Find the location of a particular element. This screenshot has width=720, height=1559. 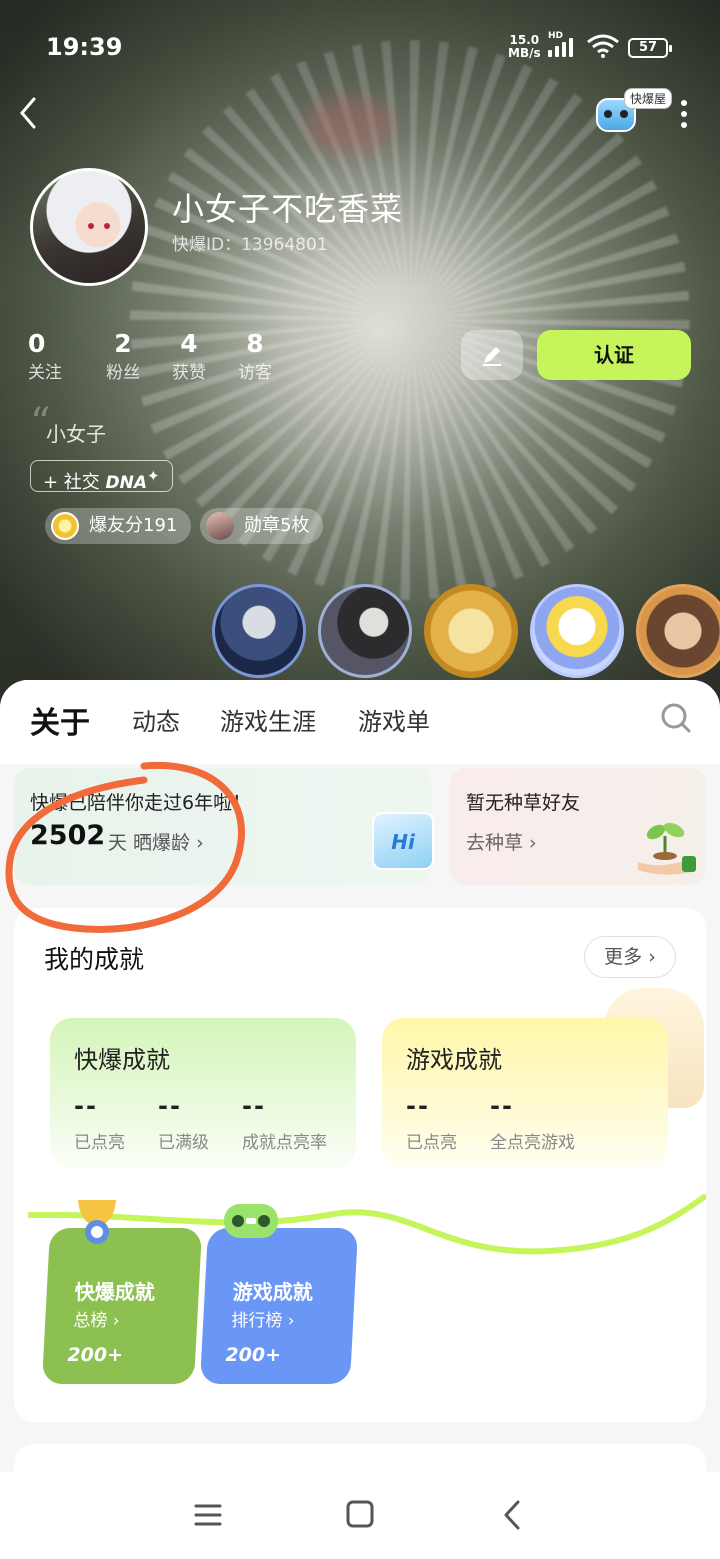

tab-about: 关于 is located at coordinates (60, 721).